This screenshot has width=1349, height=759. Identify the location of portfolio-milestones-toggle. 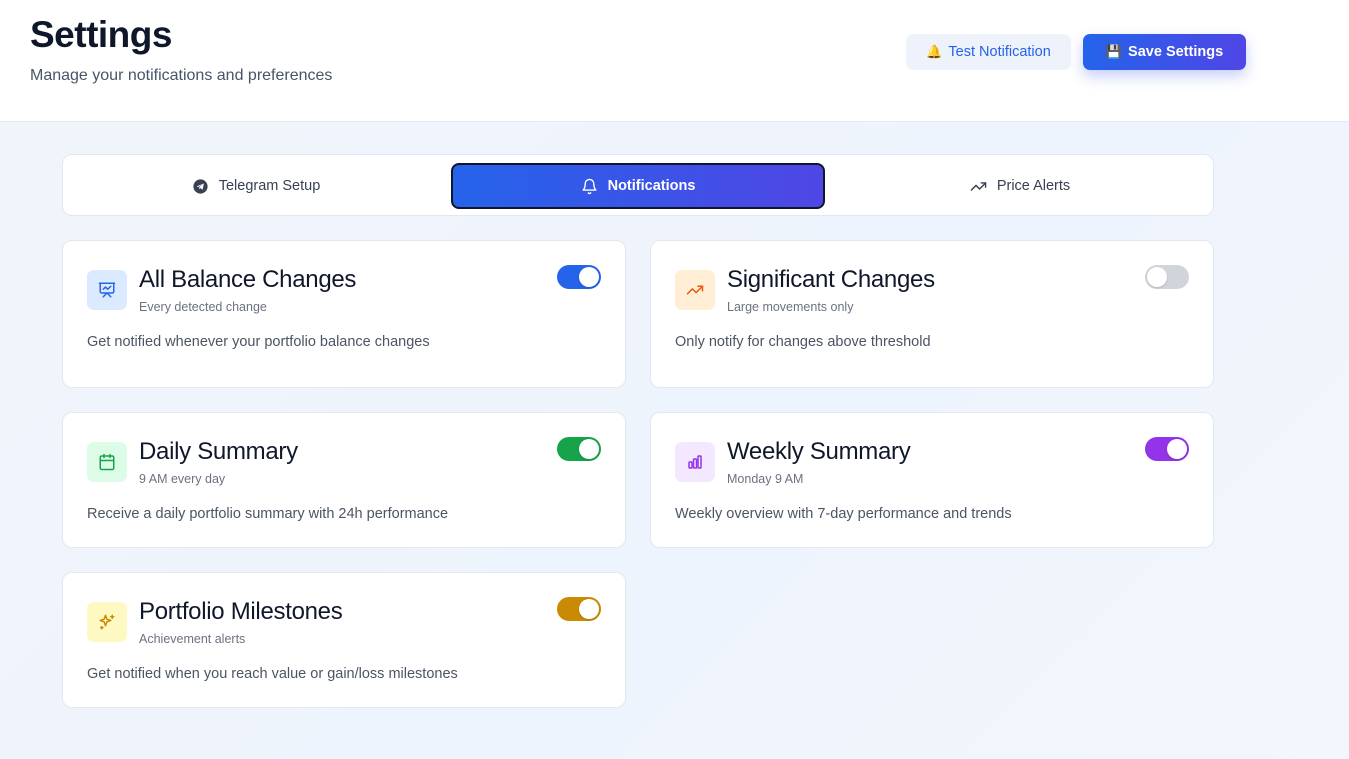
(579, 609).